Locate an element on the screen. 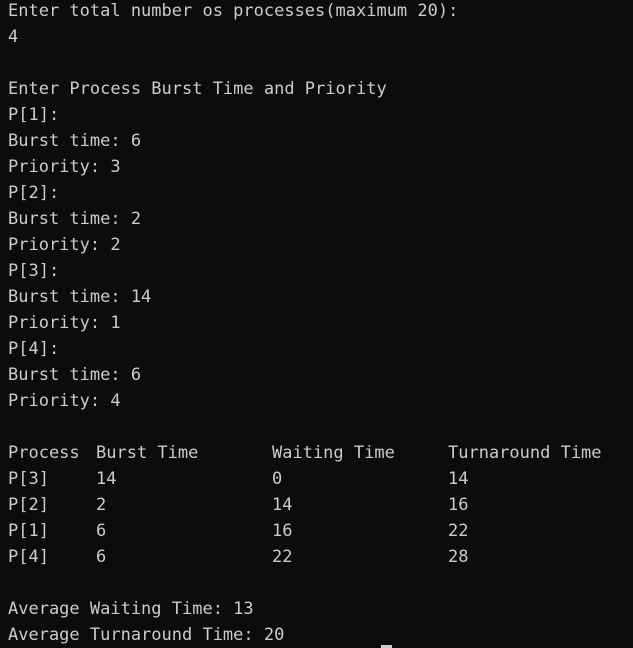 The height and width of the screenshot is (648, 633). cell-waiting-time: 22 is located at coordinates (282, 557).